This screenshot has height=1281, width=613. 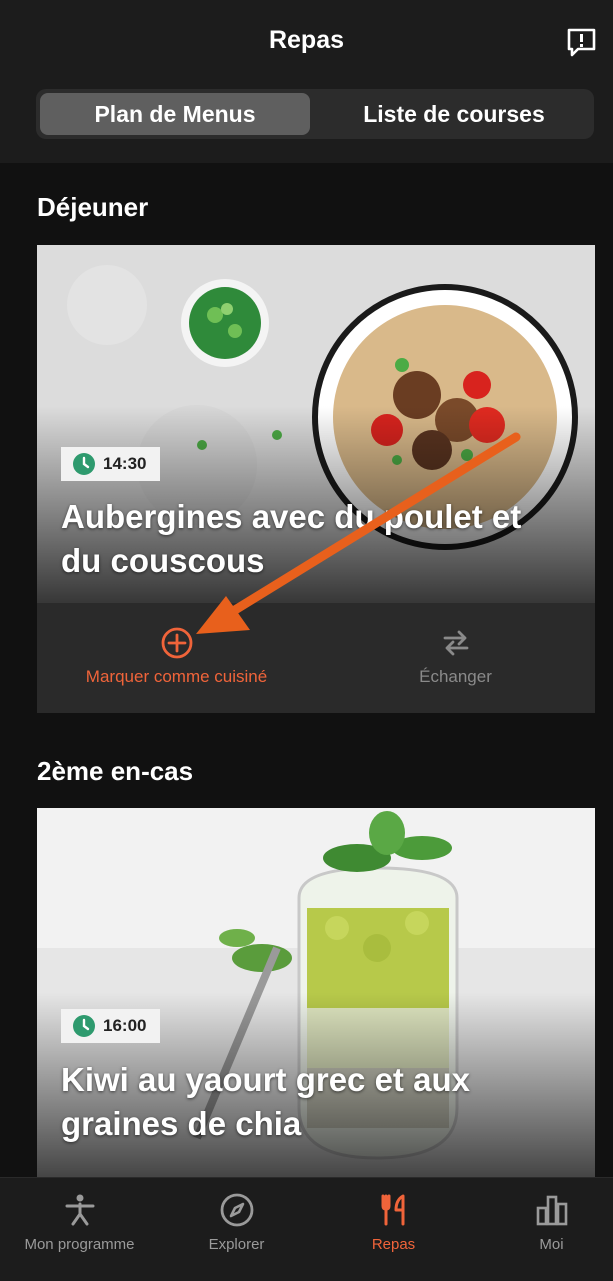 What do you see at coordinates (306, 40) in the screenshot?
I see `page-title: Repas` at bounding box center [306, 40].